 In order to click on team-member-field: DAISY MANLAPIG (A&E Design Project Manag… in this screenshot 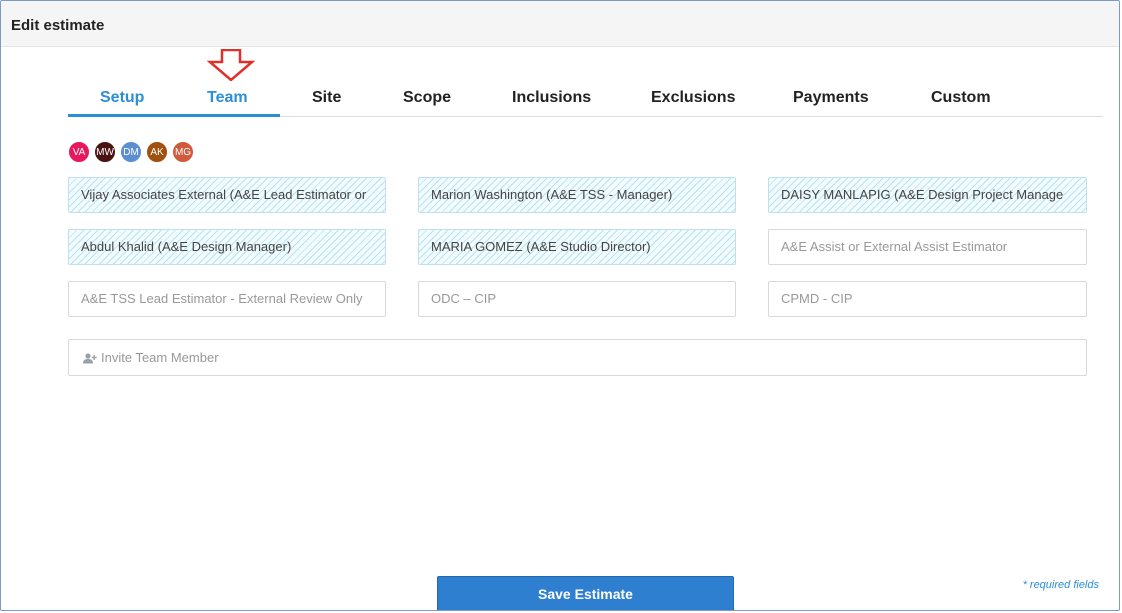, I will do `click(927, 195)`.